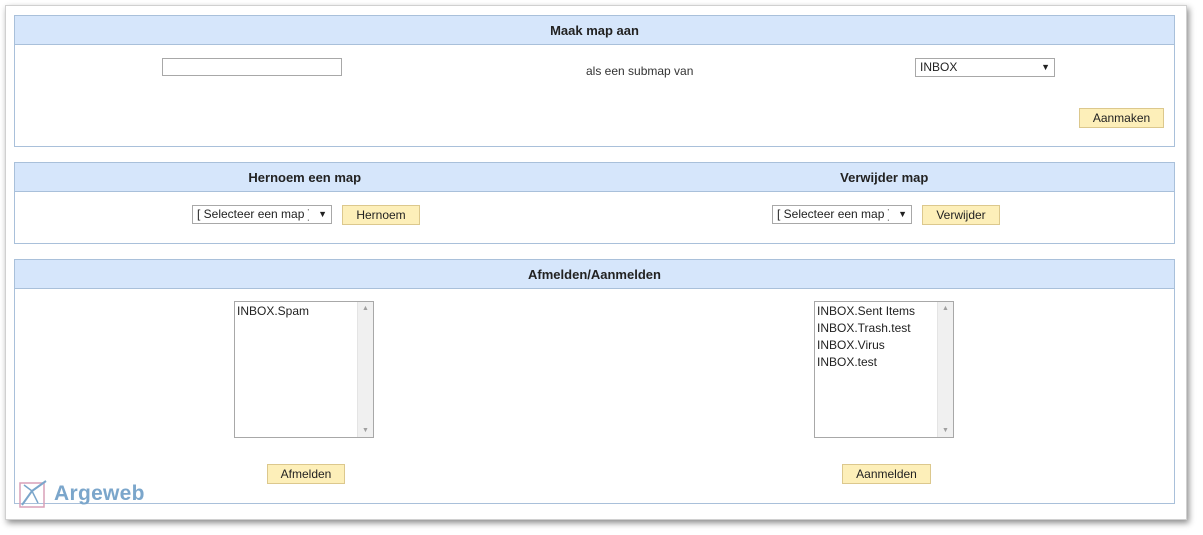 This screenshot has width=1203, height=535. Describe the element at coordinates (876, 311) in the screenshot. I see `list-item: INBOX.Sent Items` at that location.